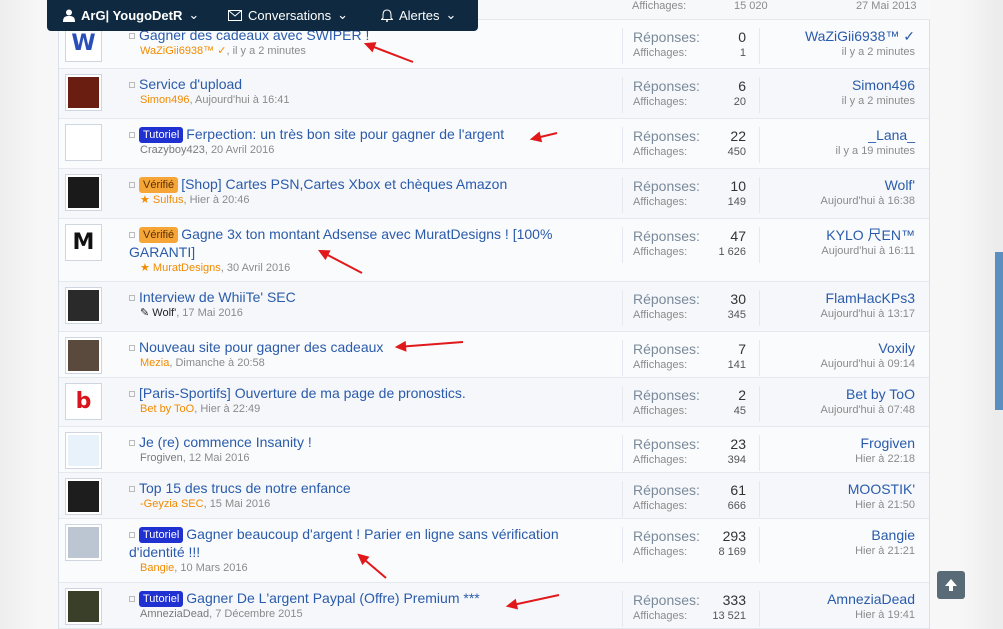 The width and height of the screenshot is (1003, 629). Describe the element at coordinates (288, 15) in the screenshot. I see `conversations-menu: Conversations ⌄` at that location.